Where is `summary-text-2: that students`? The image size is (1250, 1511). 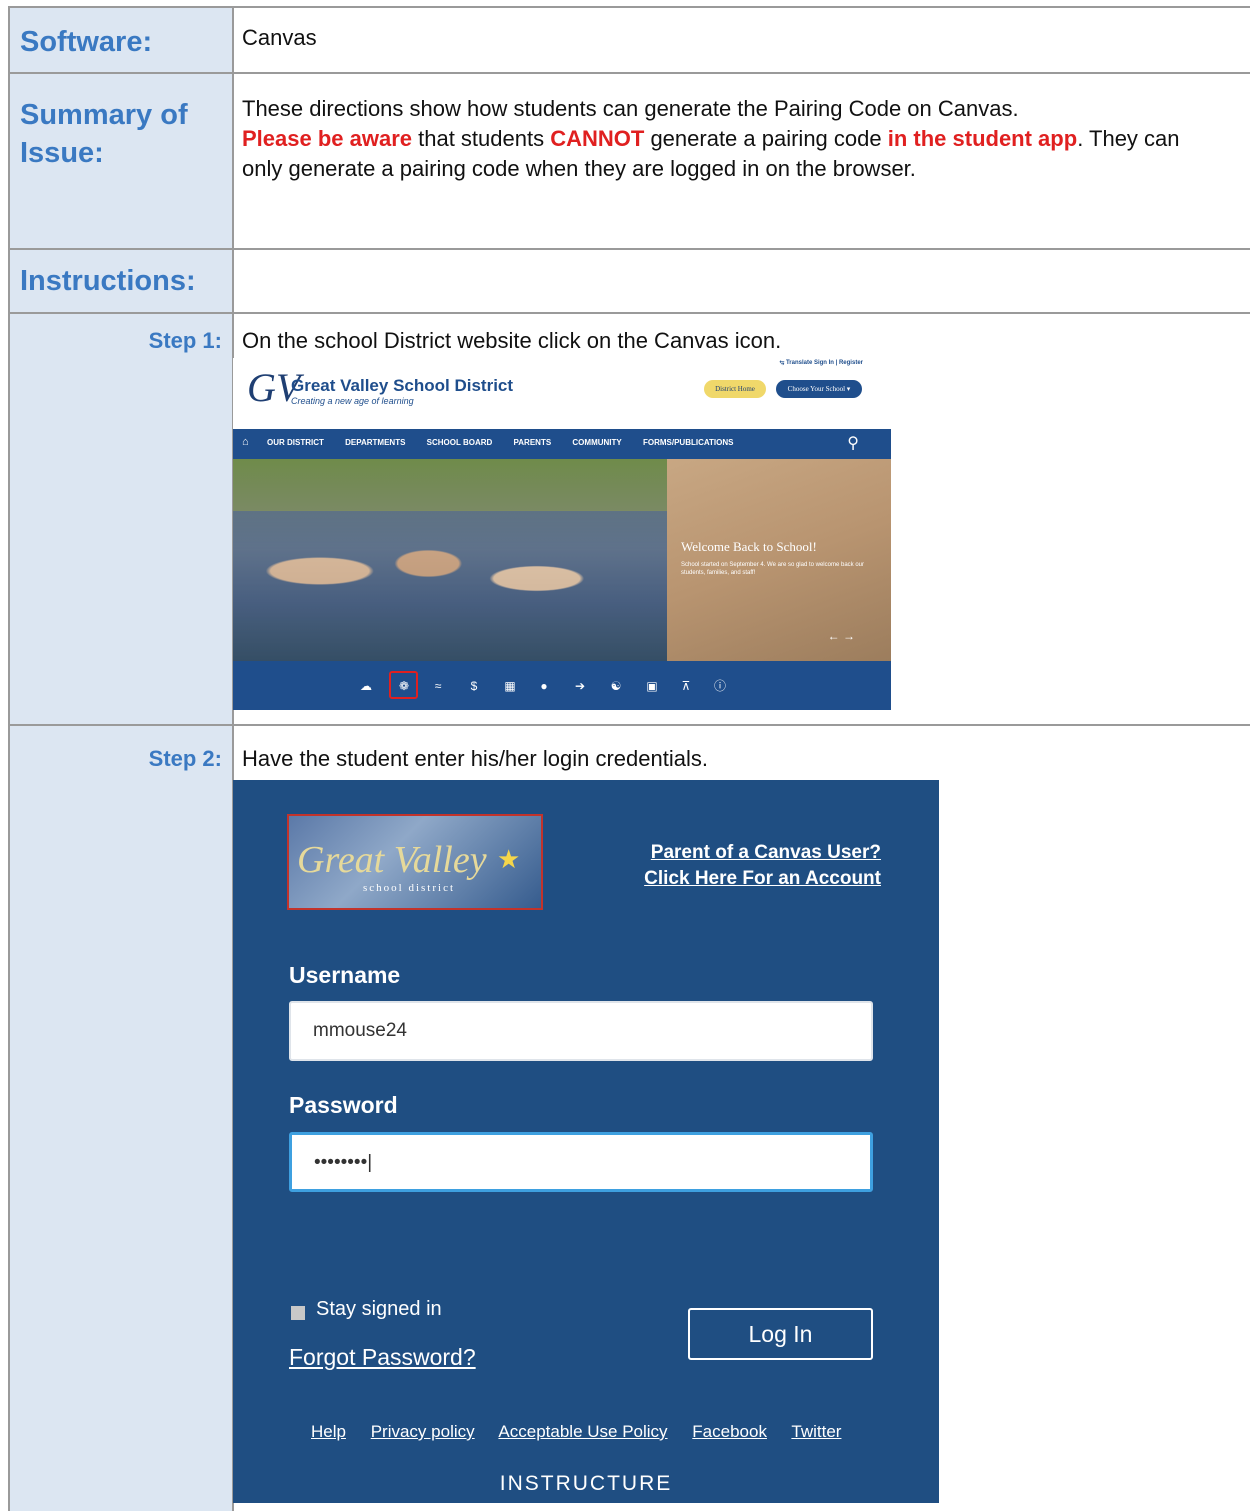 summary-text-2: that students is located at coordinates (481, 138).